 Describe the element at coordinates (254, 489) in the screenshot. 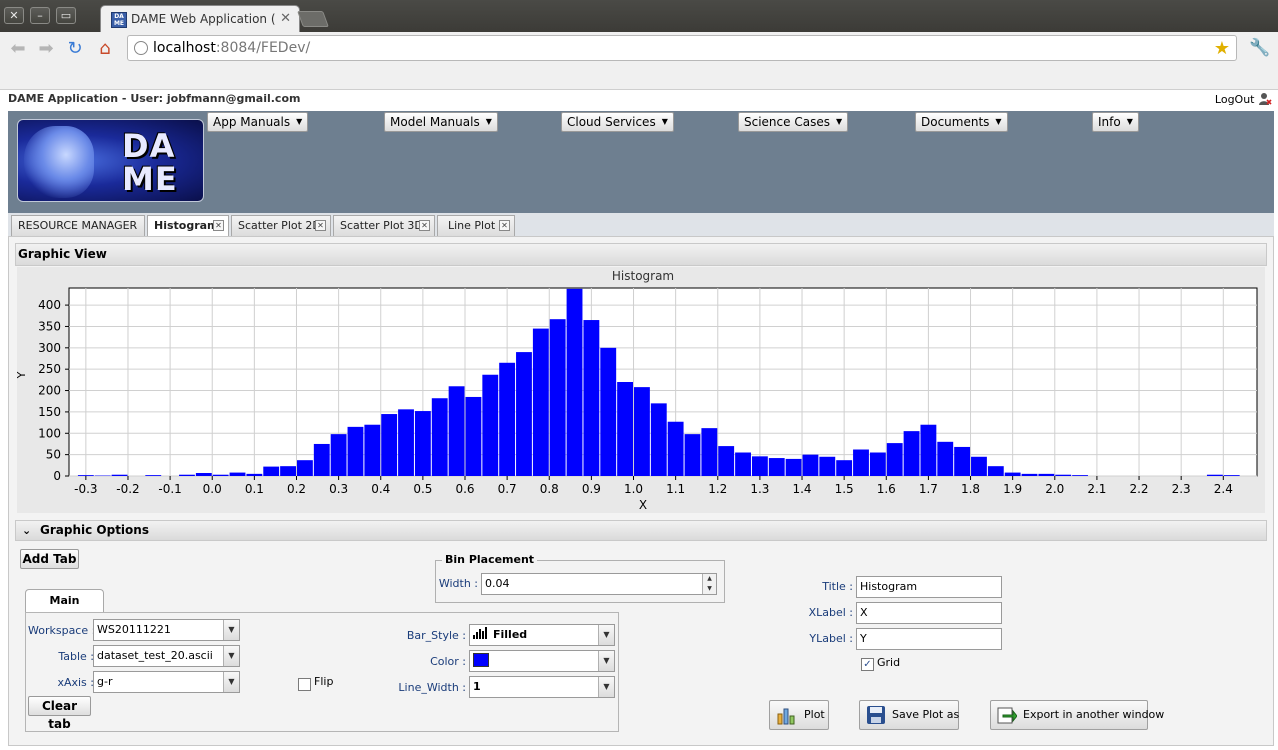

I see `x-tick-label: 0.1` at that location.